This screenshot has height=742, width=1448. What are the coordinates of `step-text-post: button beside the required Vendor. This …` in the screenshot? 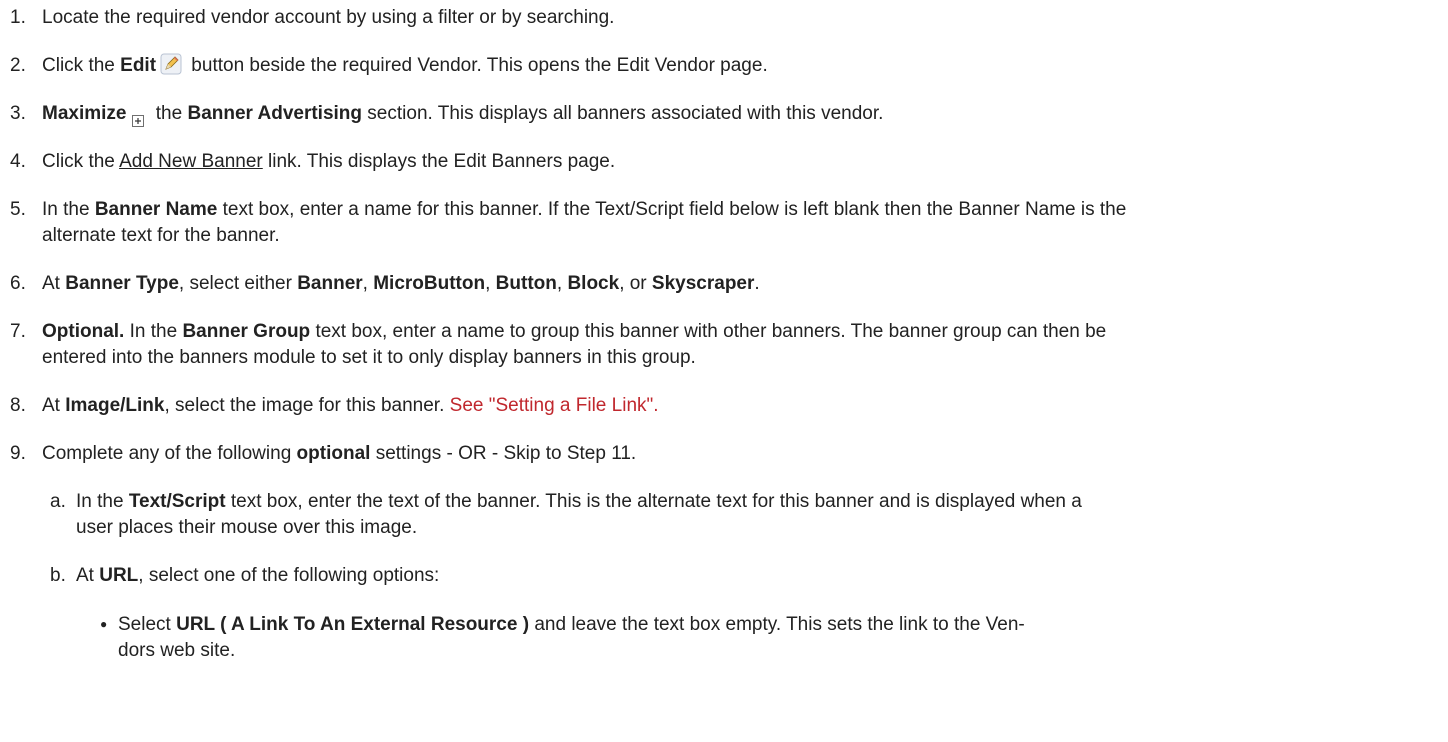 It's located at (477, 65).